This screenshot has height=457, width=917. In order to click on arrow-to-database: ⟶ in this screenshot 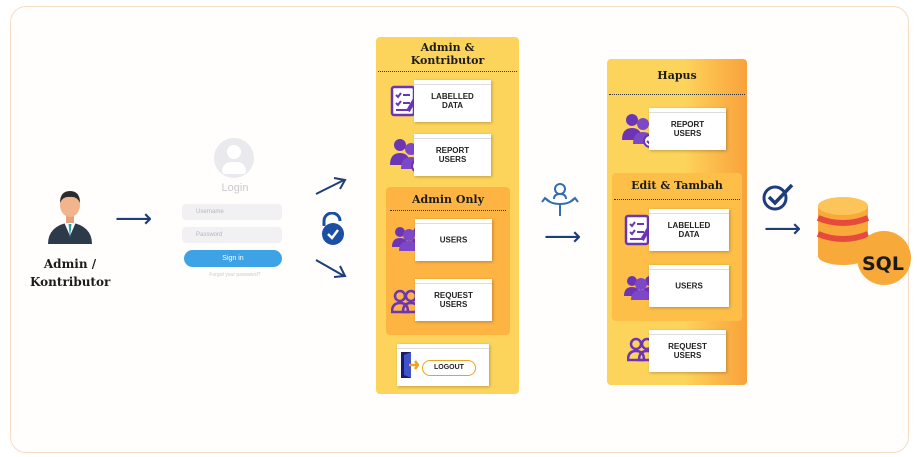, I will do `click(783, 229)`.